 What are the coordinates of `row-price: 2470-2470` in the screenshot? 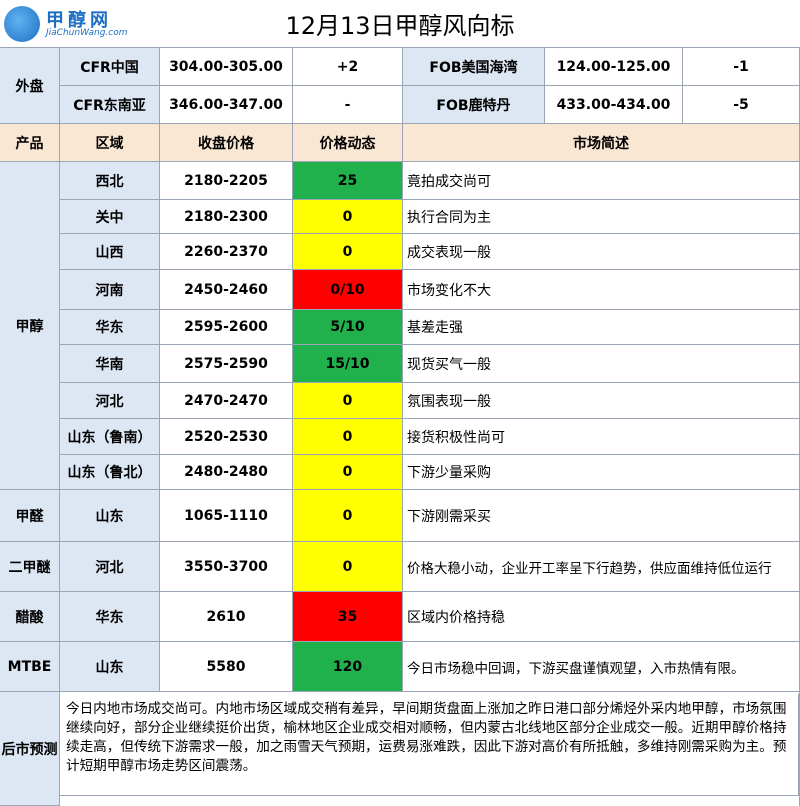 It's located at (226, 401).